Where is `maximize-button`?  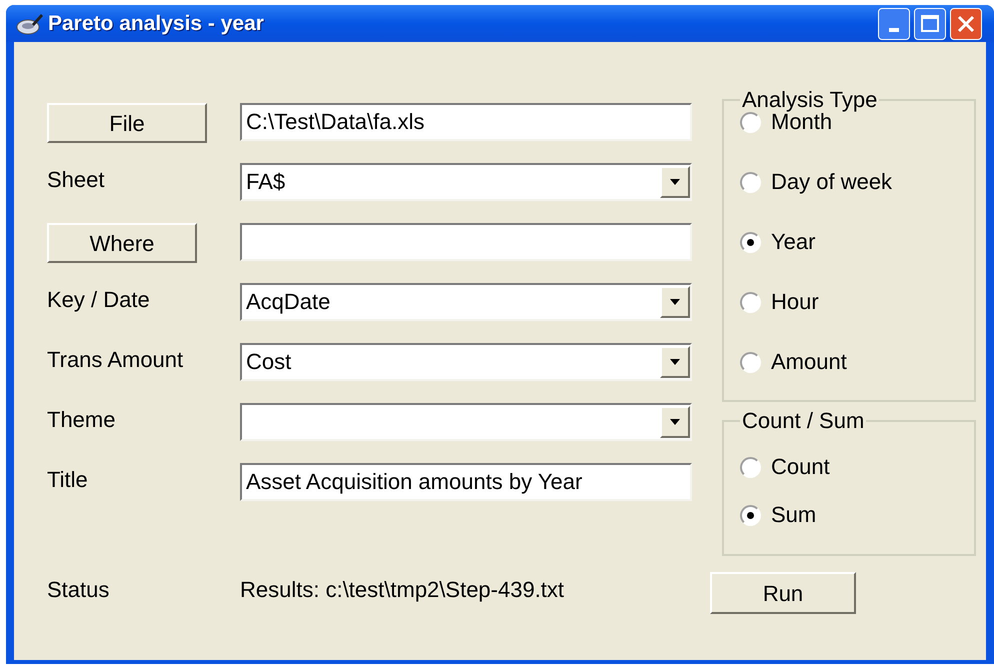
maximize-button is located at coordinates (930, 24).